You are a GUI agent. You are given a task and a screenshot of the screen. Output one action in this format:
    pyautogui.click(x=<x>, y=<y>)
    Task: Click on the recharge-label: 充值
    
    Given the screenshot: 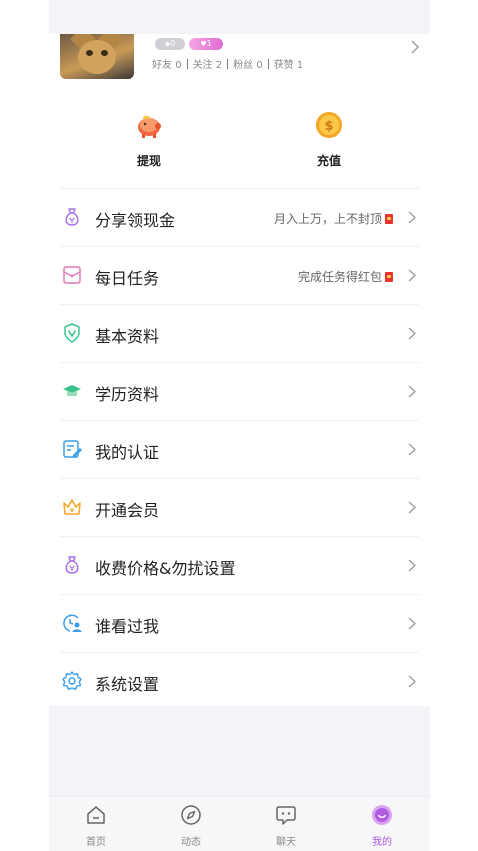 What is the action you would take?
    pyautogui.click(x=328, y=161)
    